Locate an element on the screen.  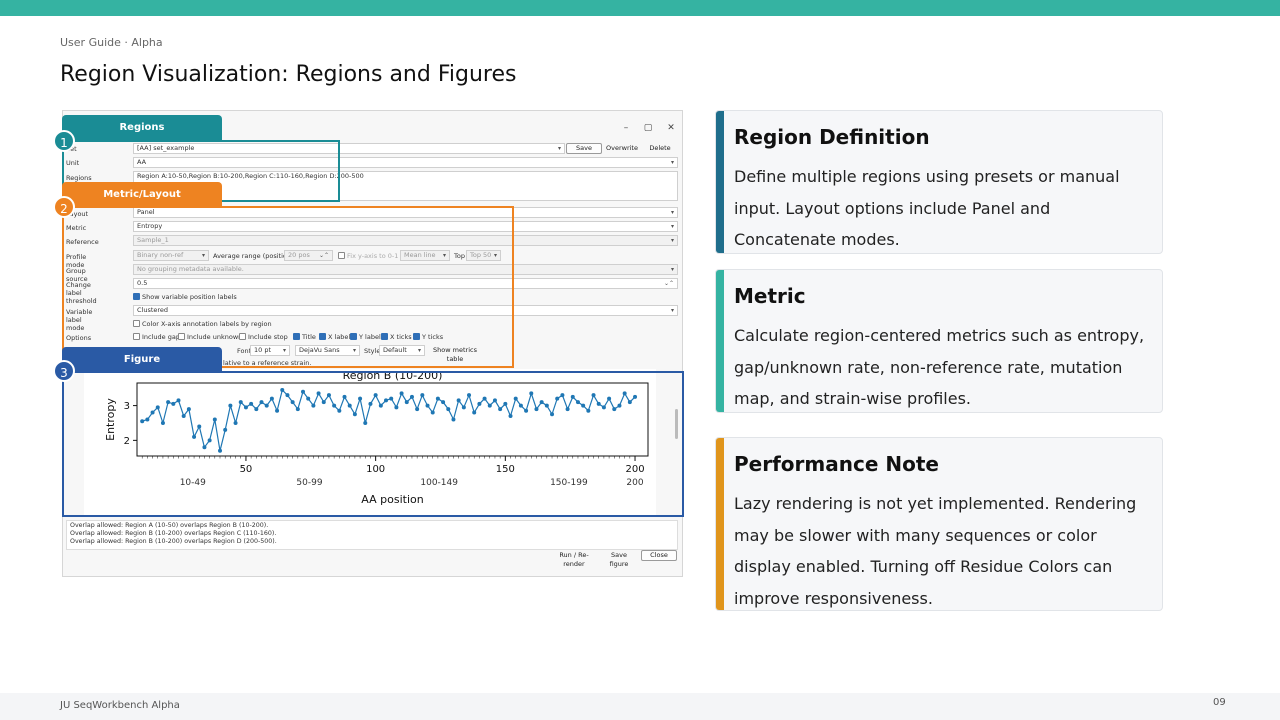
footer: JU SeqWorkbench Alpha 09 is located at coordinates (640, 706).